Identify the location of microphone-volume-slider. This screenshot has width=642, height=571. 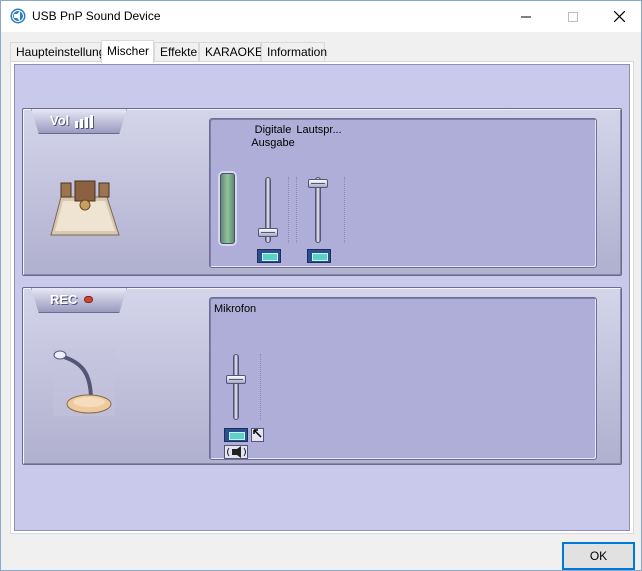
(236, 387).